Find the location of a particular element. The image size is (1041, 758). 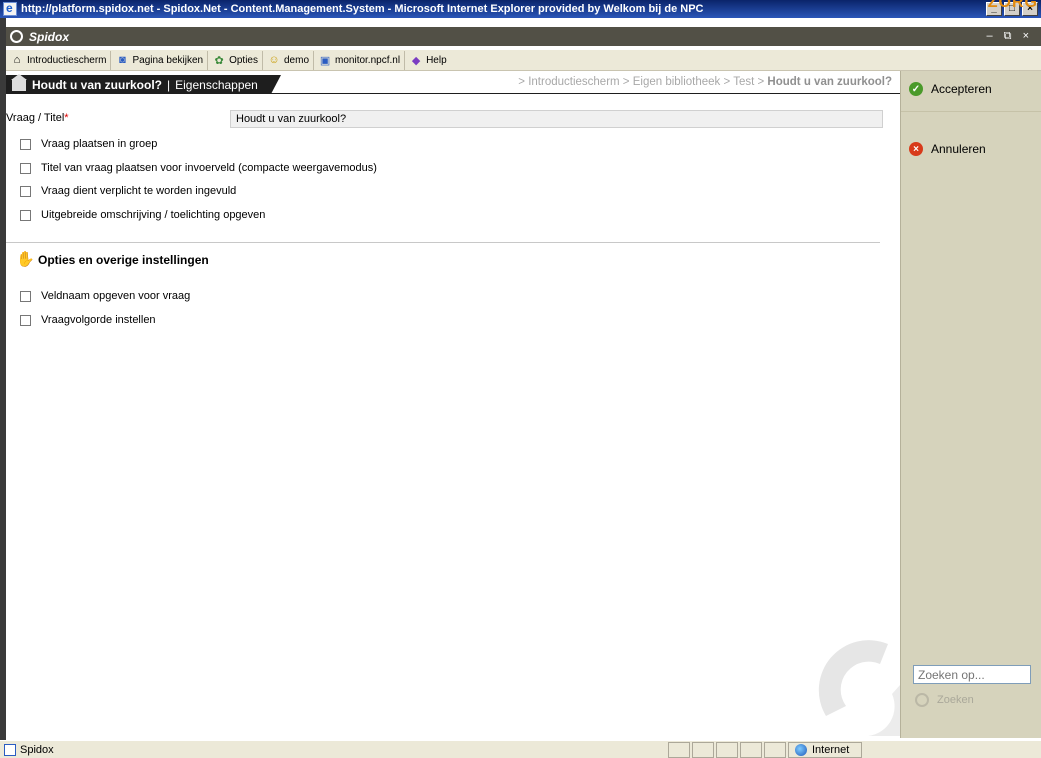

checkbox-label: Vraagvolgorde instellen is located at coordinates (98, 320).